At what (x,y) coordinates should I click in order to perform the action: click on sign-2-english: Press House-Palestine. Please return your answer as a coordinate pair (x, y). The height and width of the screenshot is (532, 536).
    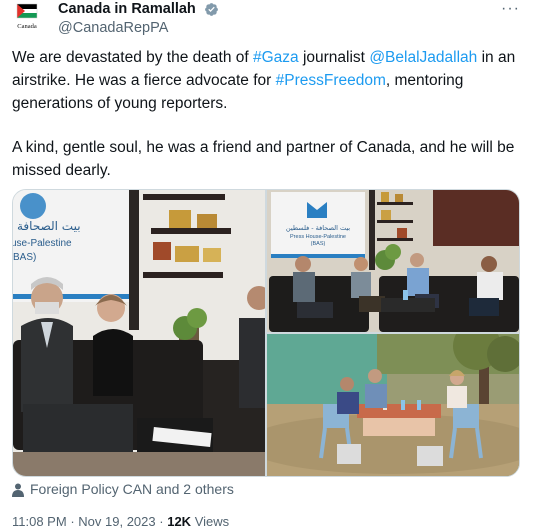
    Looking at the image, I should click on (318, 237).